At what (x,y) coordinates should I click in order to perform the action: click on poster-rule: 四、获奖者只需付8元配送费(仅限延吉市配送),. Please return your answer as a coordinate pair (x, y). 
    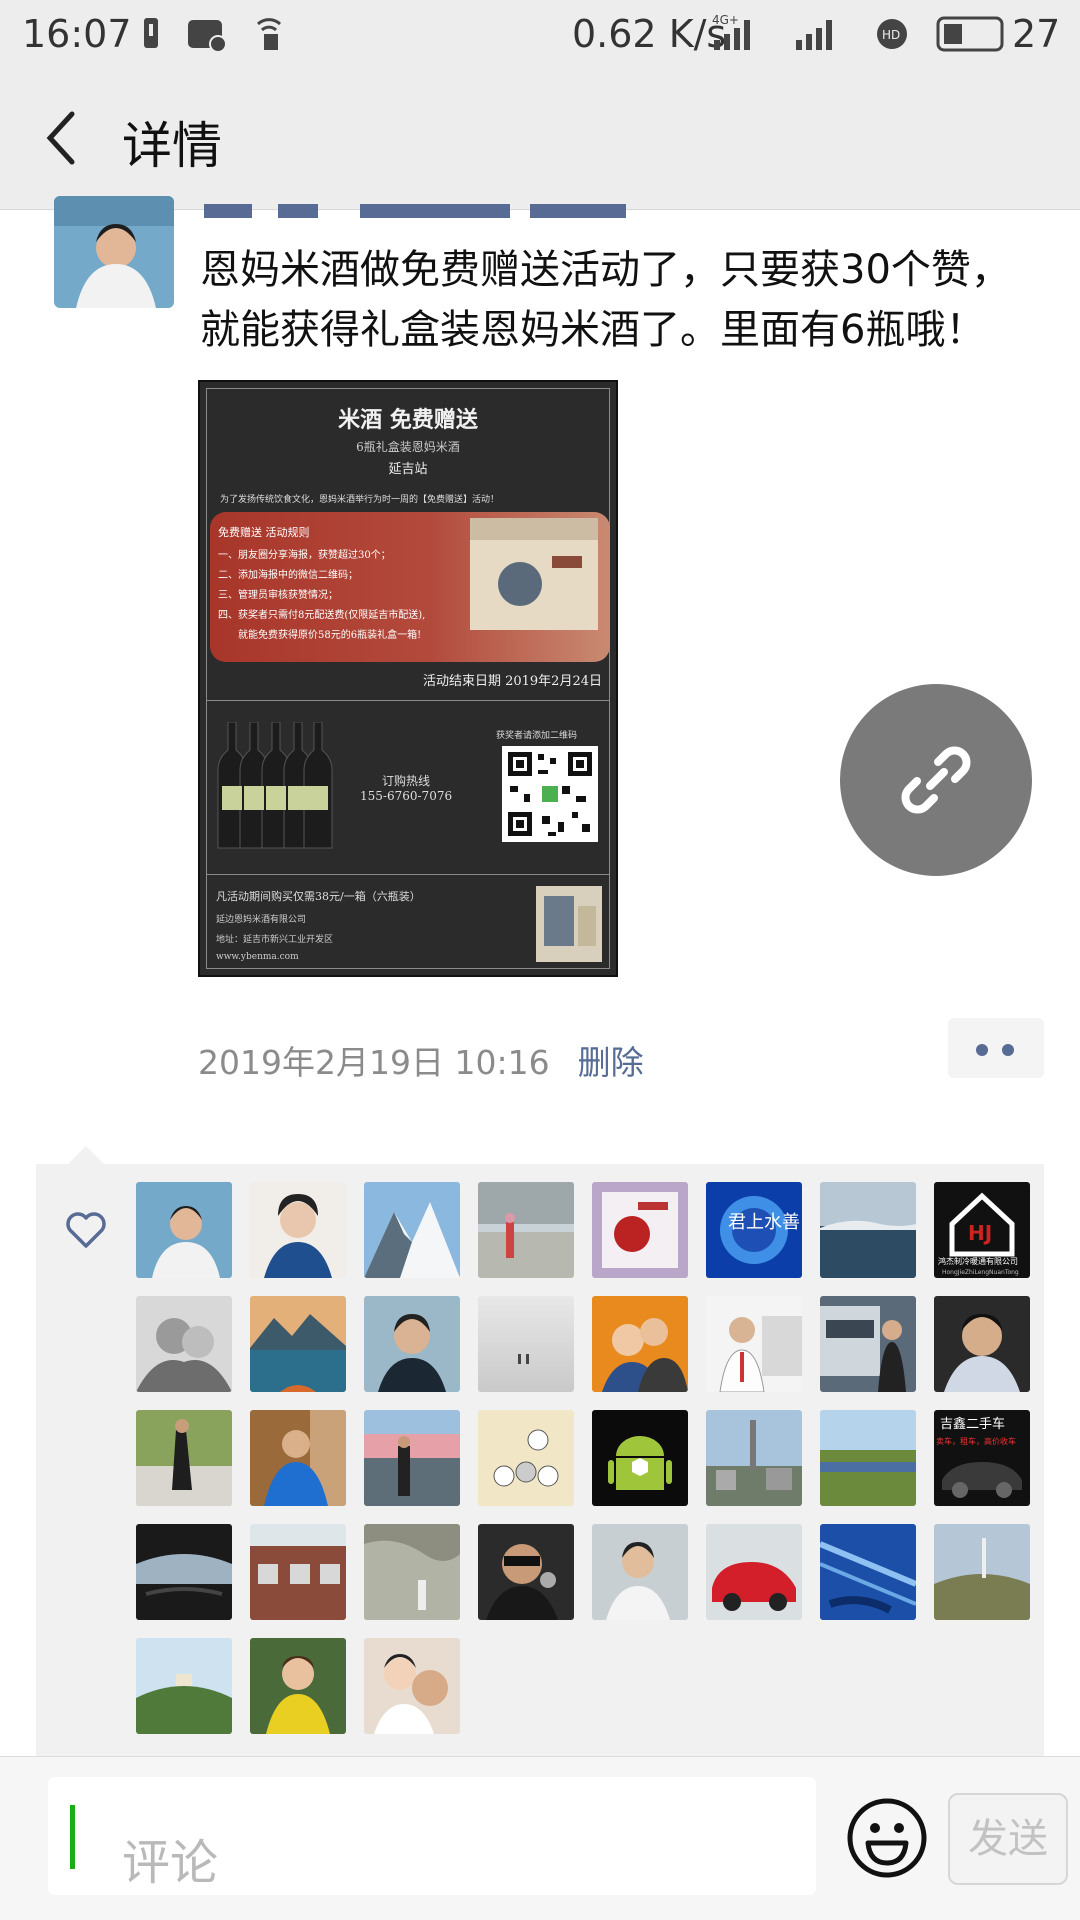
    Looking at the image, I should click on (322, 615).